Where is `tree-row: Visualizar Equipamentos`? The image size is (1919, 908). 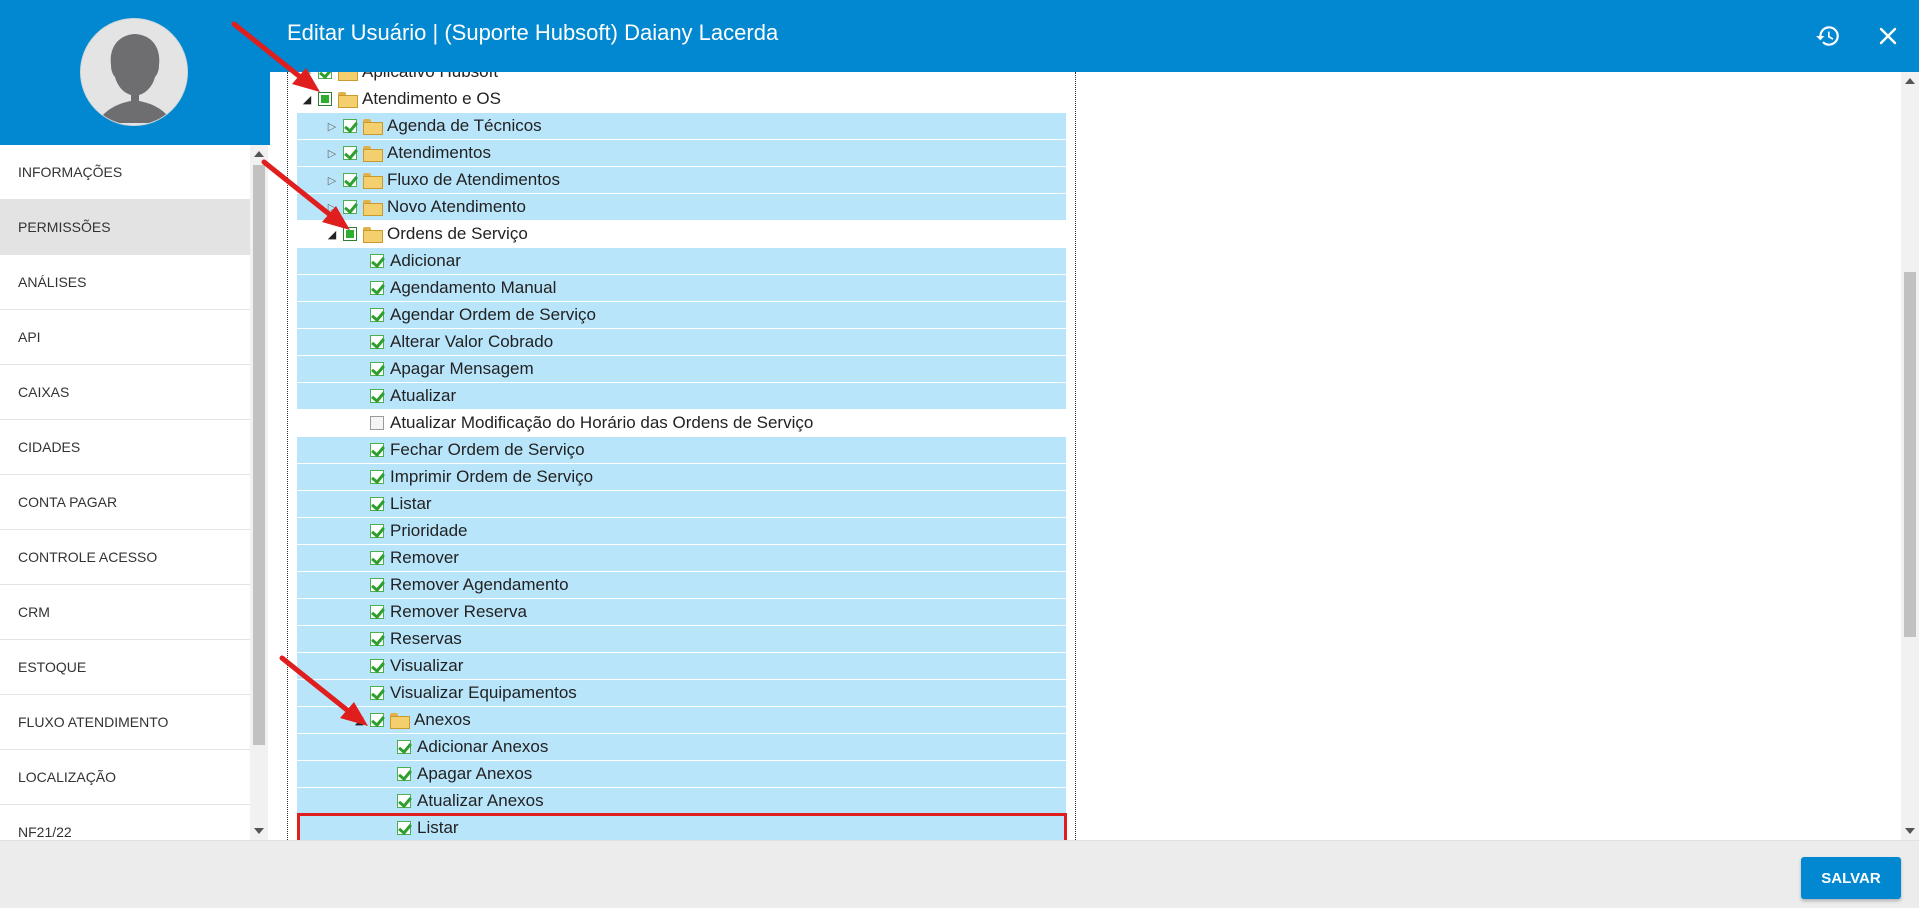 tree-row: Visualizar Equipamentos is located at coordinates (681, 693).